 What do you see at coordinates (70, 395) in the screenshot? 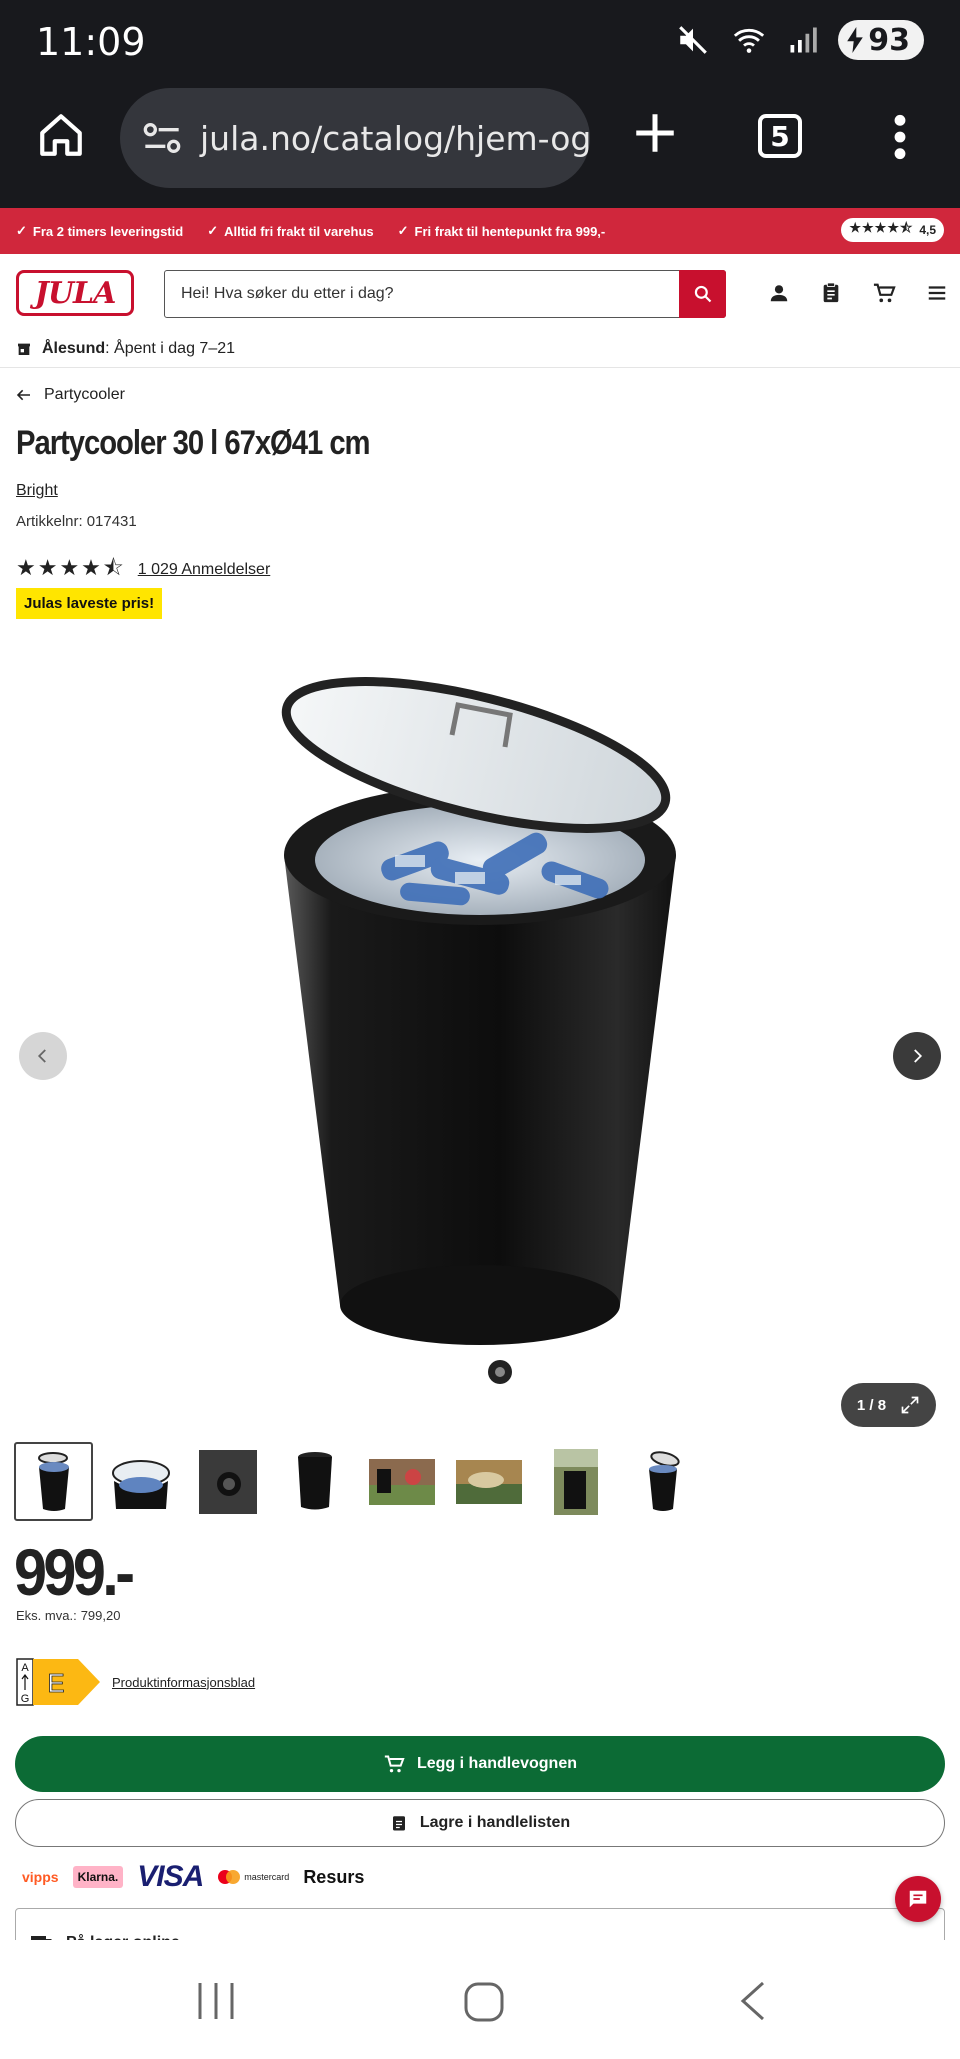
I see `breadcrumb-back-link: Partycooler` at bounding box center [70, 395].